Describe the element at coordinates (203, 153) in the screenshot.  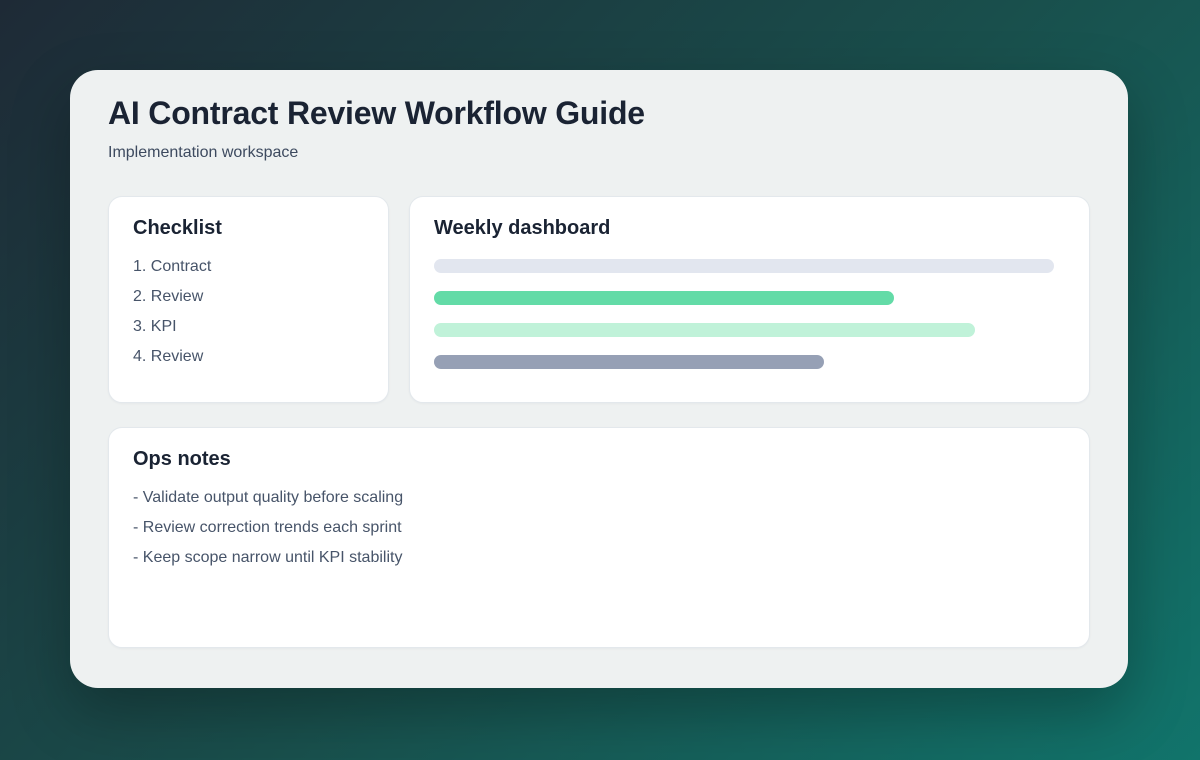
I see `page-subtitle: Implementation workspace` at that location.